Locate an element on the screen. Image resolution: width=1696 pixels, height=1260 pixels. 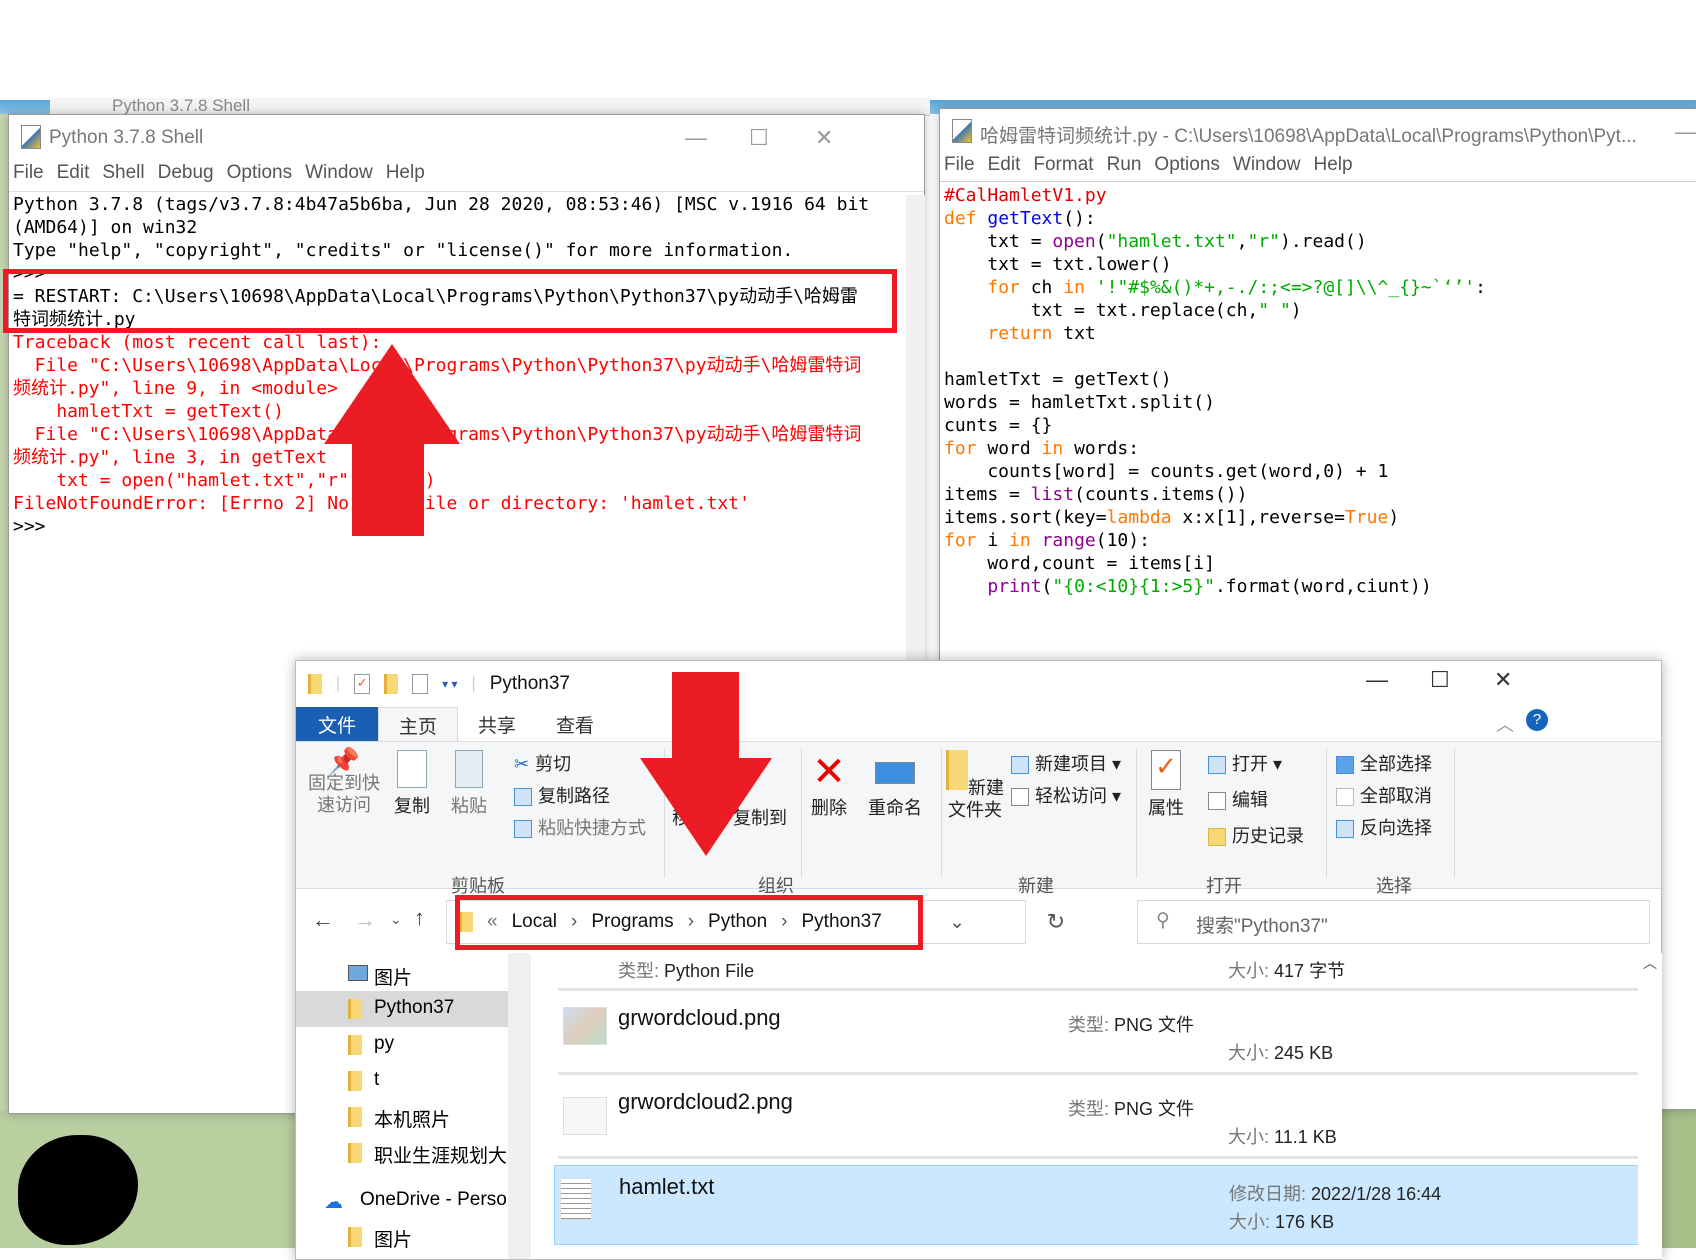
help-icon: ? is located at coordinates (1537, 720).